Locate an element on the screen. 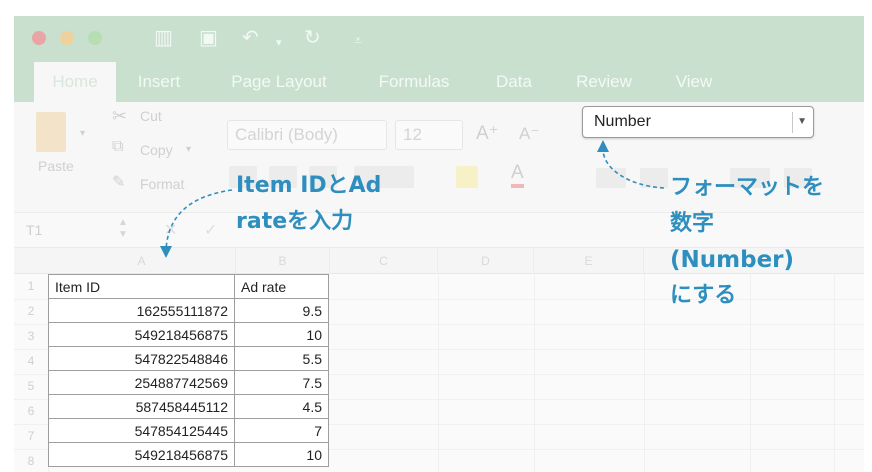  right-arrow-head is located at coordinates (603, 146).